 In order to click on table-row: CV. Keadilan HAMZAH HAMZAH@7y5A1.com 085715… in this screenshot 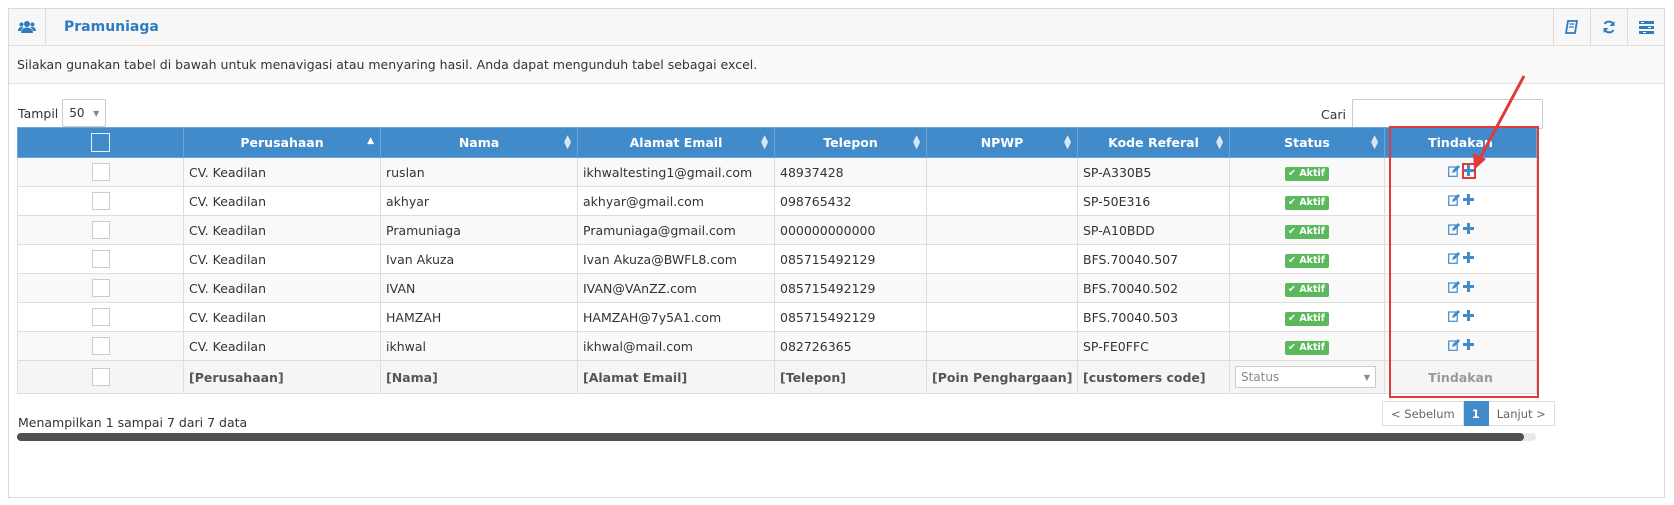, I will do `click(777, 317)`.